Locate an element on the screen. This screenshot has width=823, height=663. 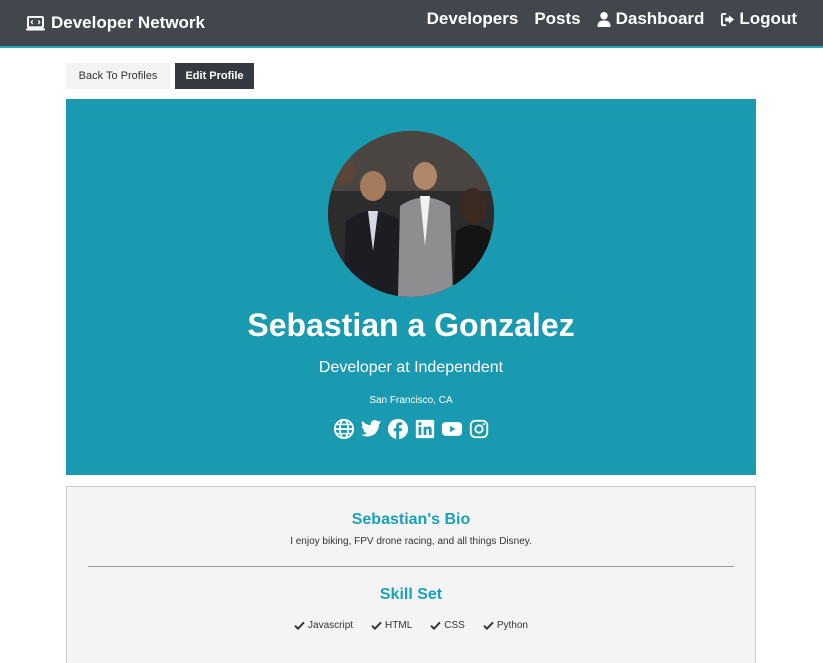
skill-item: Javascript is located at coordinates (323, 625).